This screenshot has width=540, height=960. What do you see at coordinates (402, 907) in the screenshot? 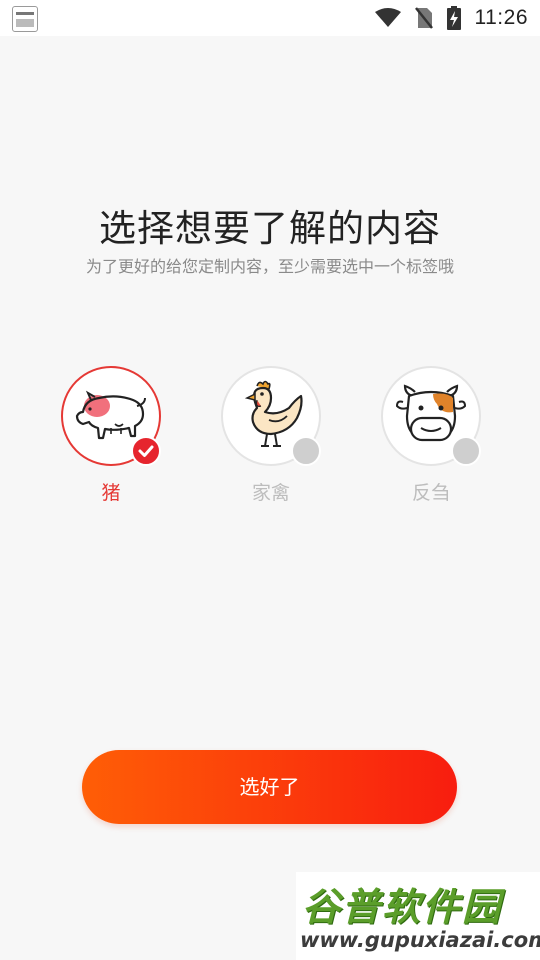
I see `watermark-title: 谷普软件园` at bounding box center [402, 907].